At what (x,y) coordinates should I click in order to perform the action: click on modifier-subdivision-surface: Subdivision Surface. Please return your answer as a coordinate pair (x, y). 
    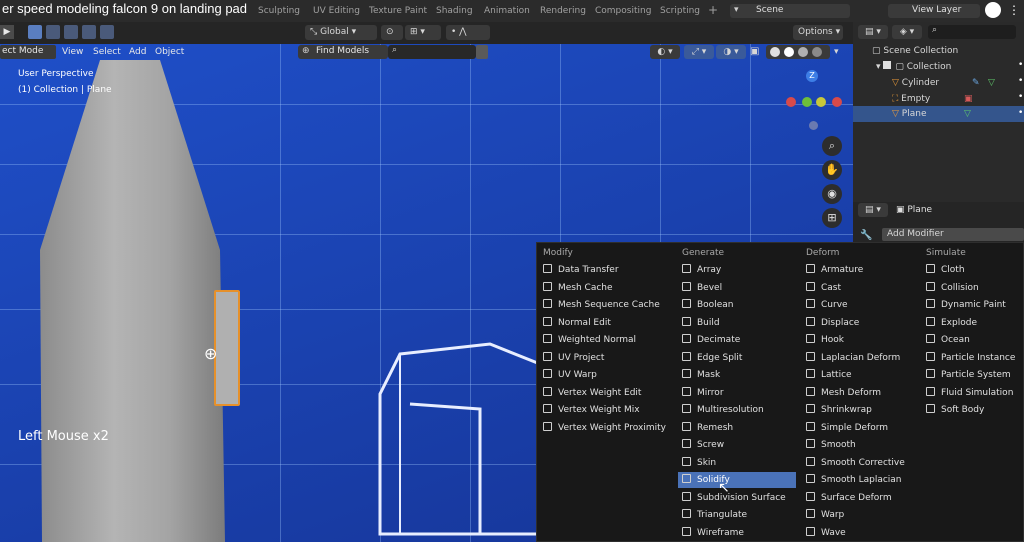
    Looking at the image, I should click on (737, 498).